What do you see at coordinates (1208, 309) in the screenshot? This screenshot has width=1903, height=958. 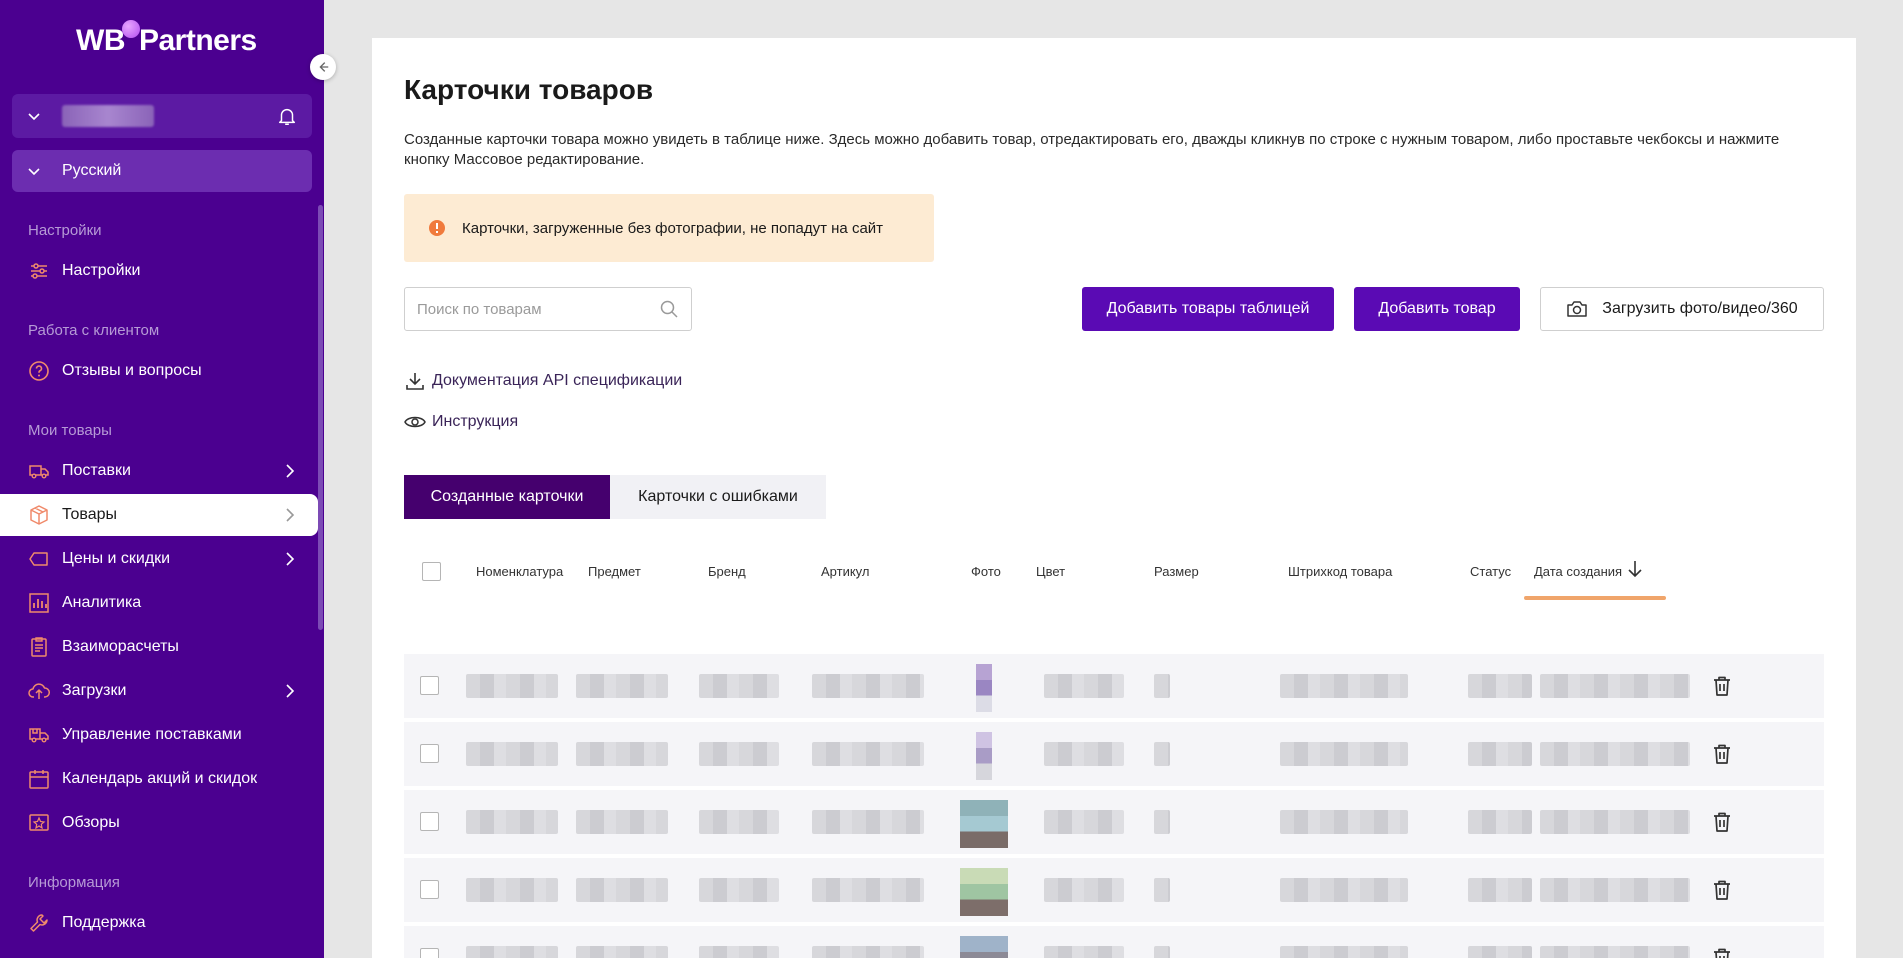 I see `add-products-table-button: Добавить товары таблицей` at bounding box center [1208, 309].